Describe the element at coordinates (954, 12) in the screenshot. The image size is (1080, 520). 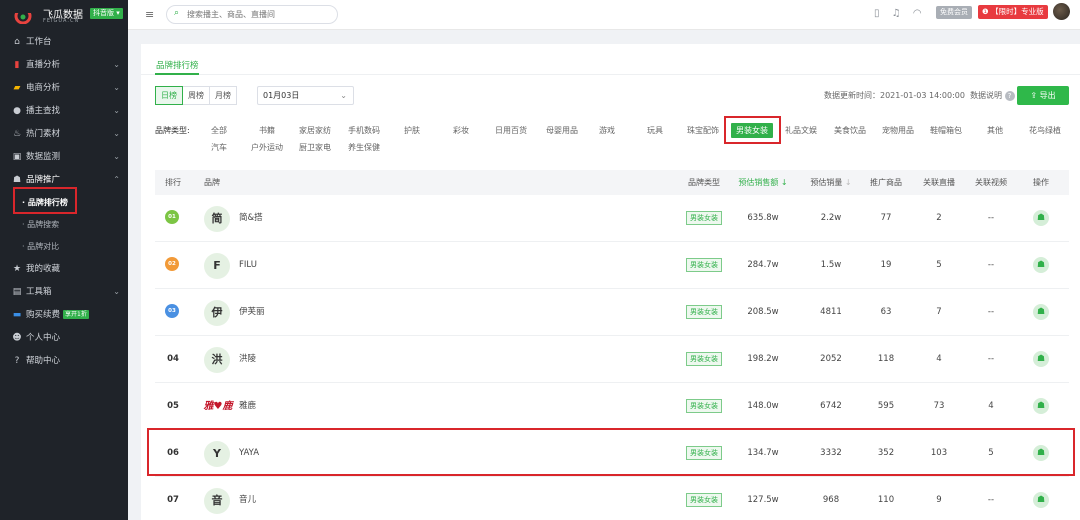
I see `member-badge: 免费会员` at that location.